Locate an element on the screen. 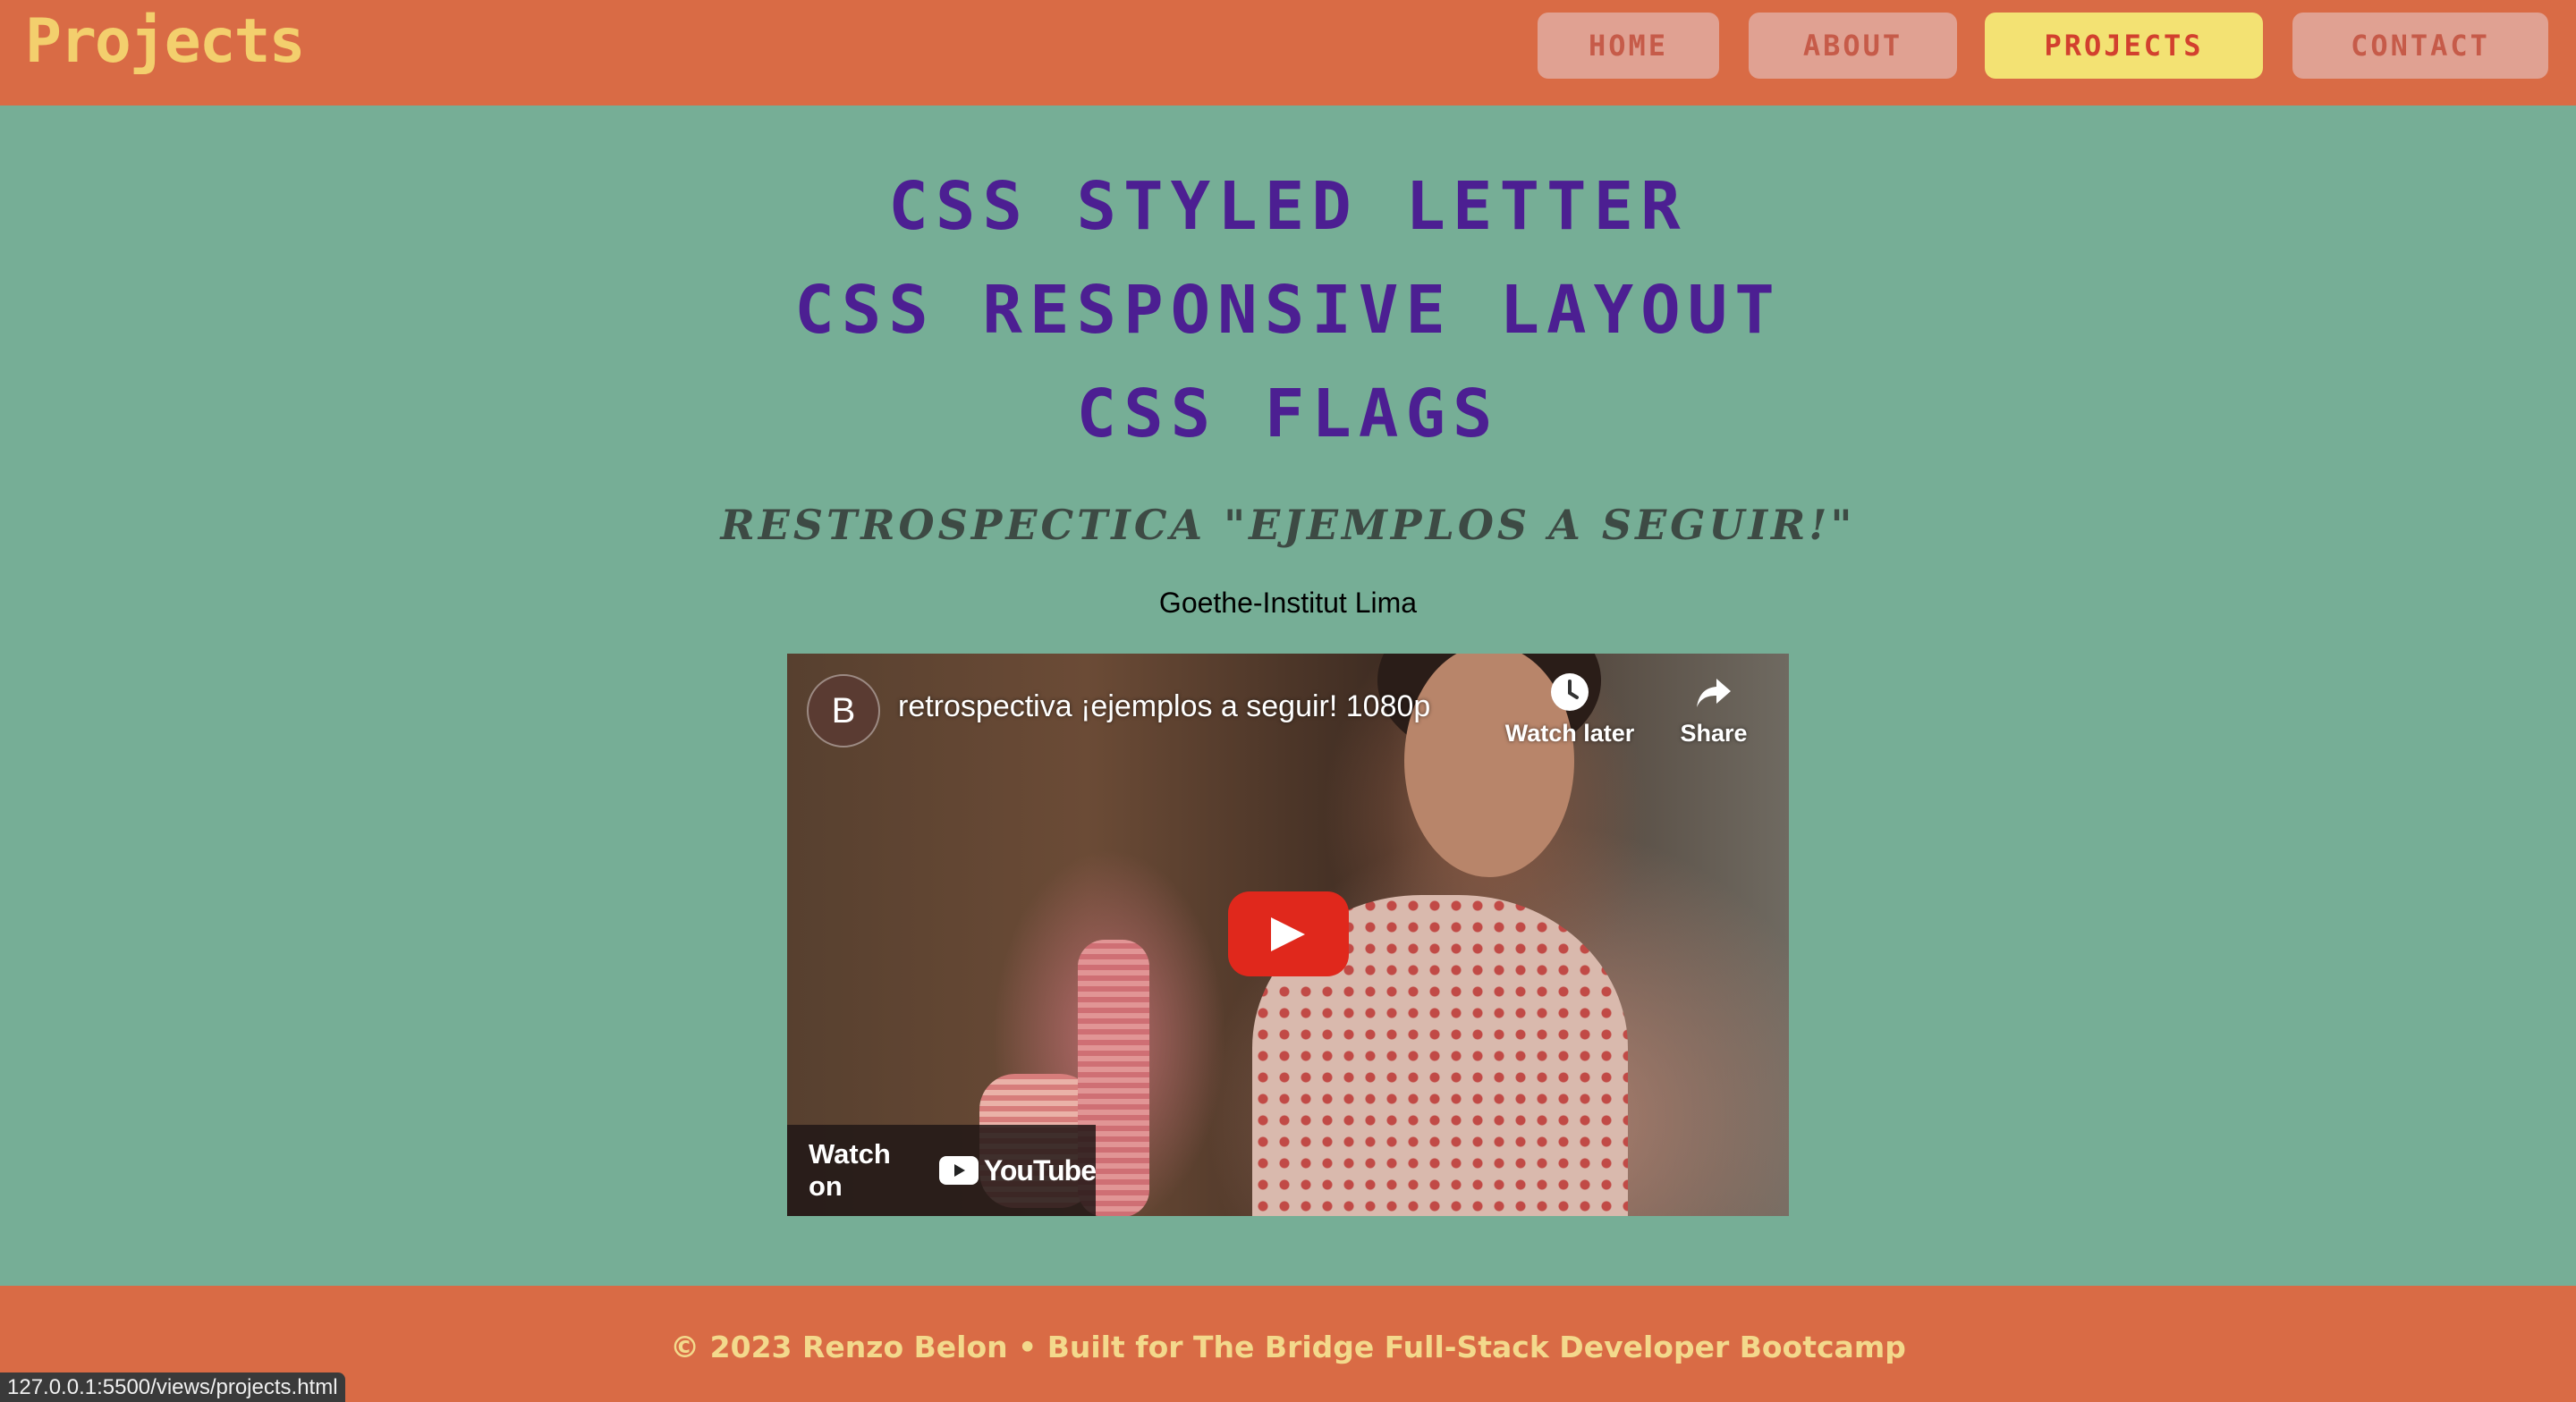  play-icon is located at coordinates (1288, 934).